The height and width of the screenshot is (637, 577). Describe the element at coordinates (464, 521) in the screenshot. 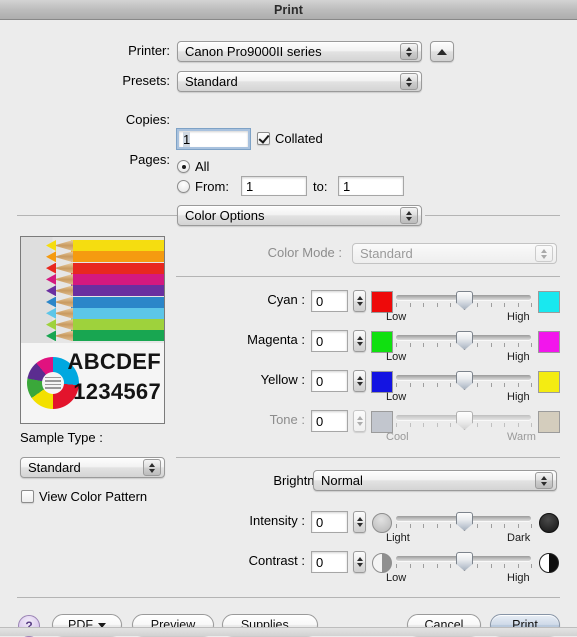

I see `intensity-slider` at that location.